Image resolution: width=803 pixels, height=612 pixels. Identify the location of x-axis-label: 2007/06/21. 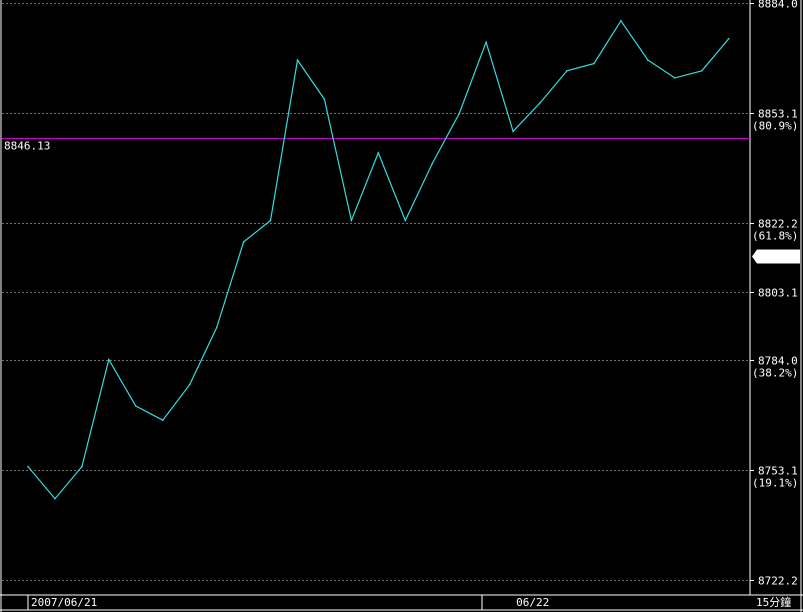
(64, 602).